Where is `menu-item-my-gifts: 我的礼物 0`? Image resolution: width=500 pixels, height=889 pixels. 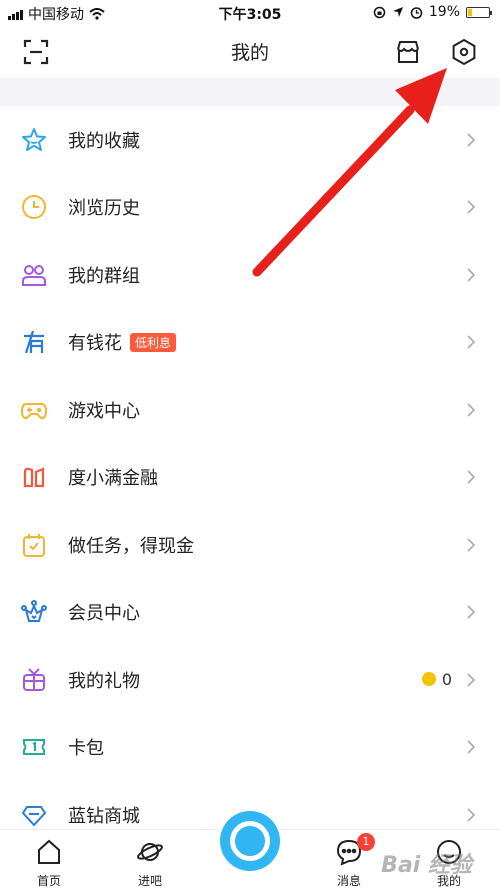 menu-item-my-gifts: 我的礼物 0 is located at coordinates (250, 680).